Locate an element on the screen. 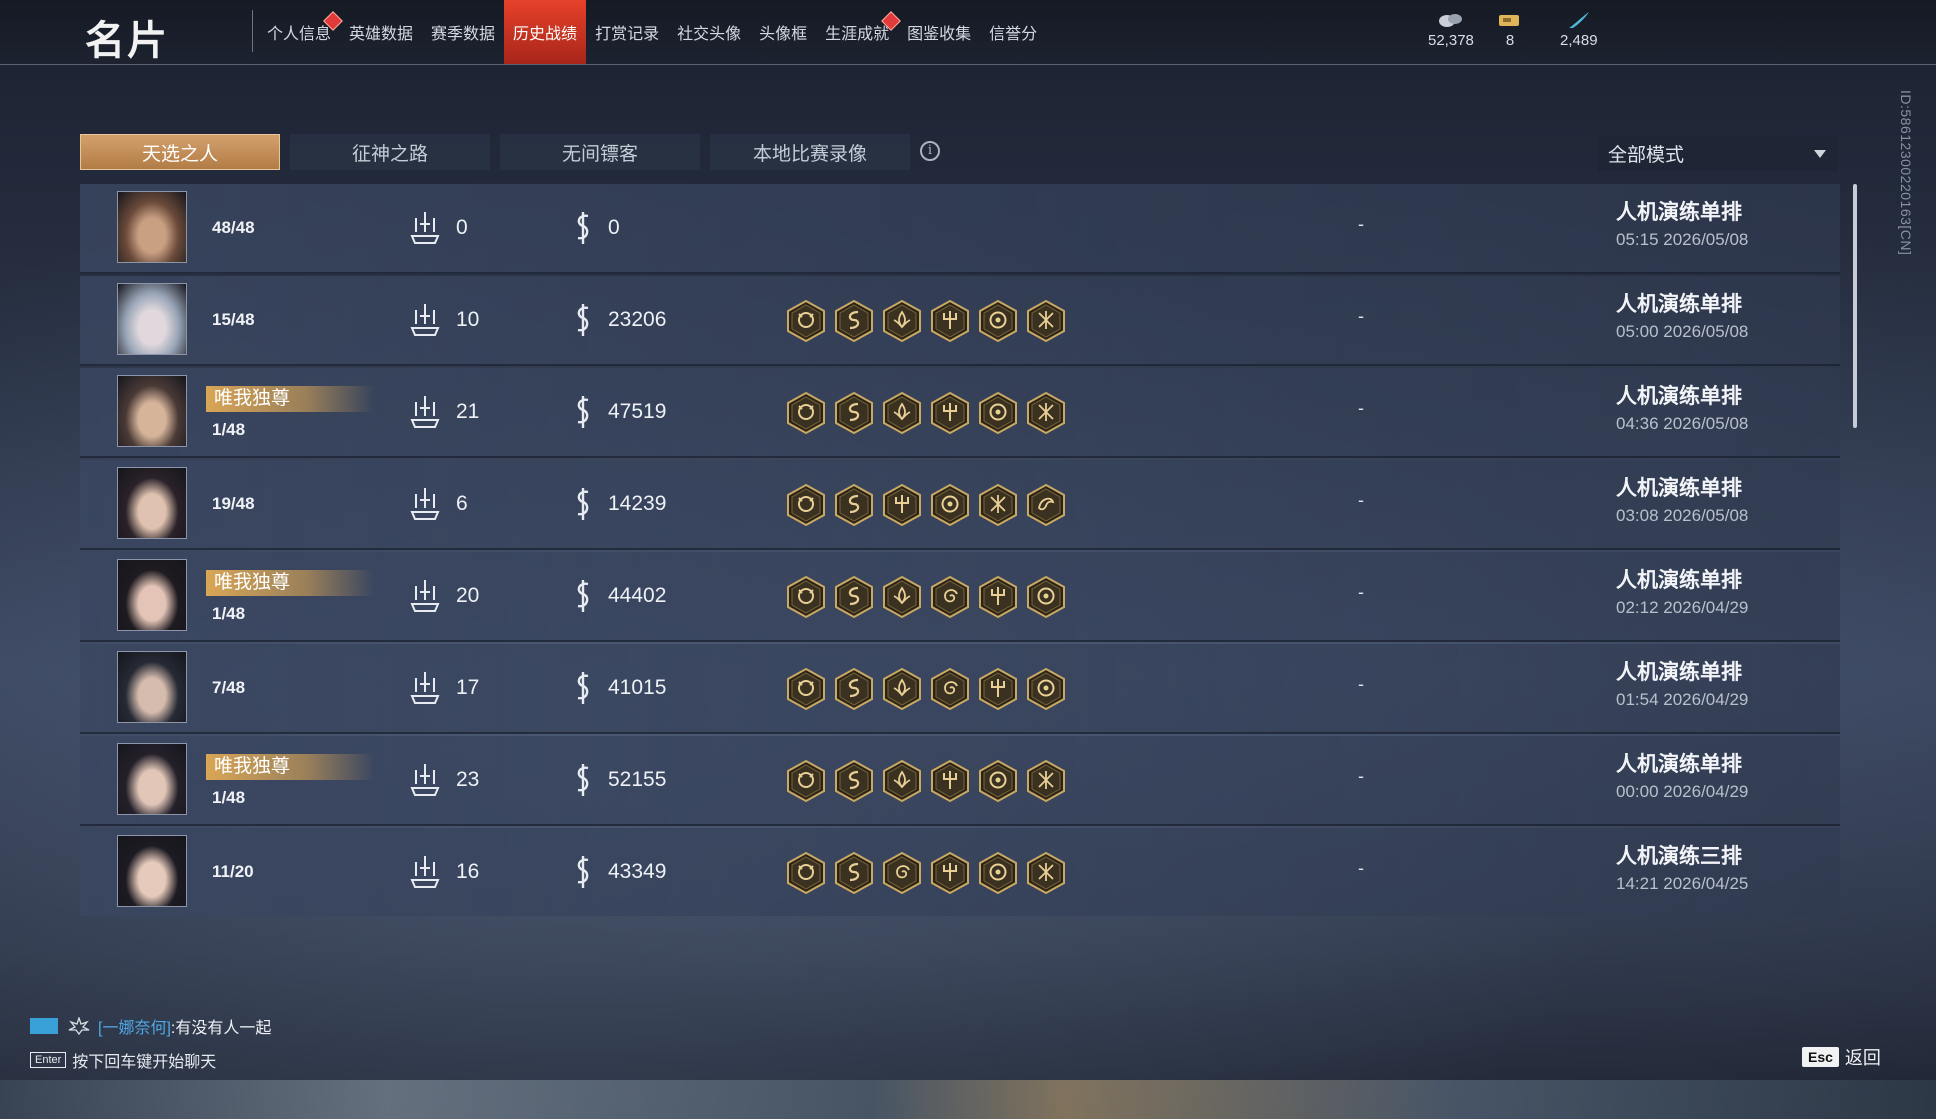 The width and height of the screenshot is (1936, 1119). match-time: 04:36 2026/05/08 is located at coordinates (1682, 423).